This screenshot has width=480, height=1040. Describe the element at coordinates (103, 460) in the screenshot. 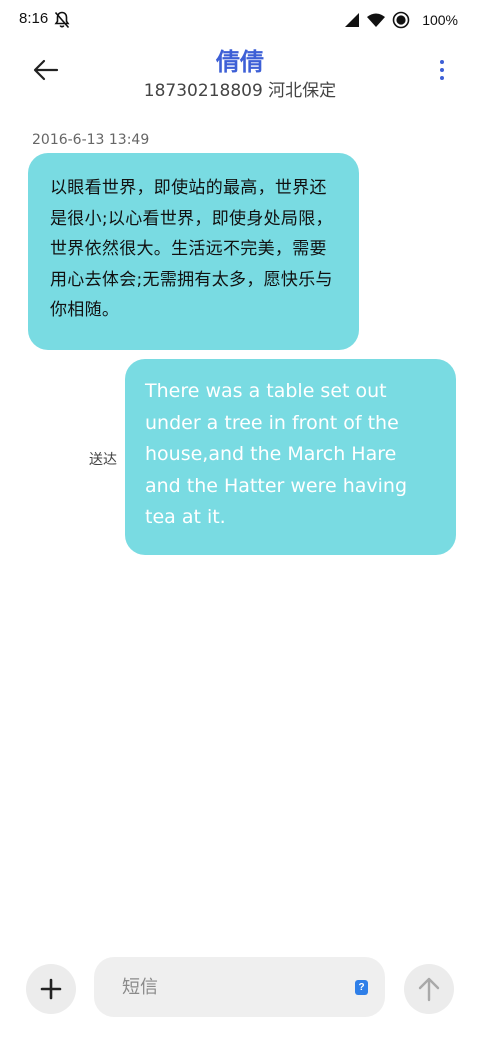

I see `delivery-status: 送达` at that location.